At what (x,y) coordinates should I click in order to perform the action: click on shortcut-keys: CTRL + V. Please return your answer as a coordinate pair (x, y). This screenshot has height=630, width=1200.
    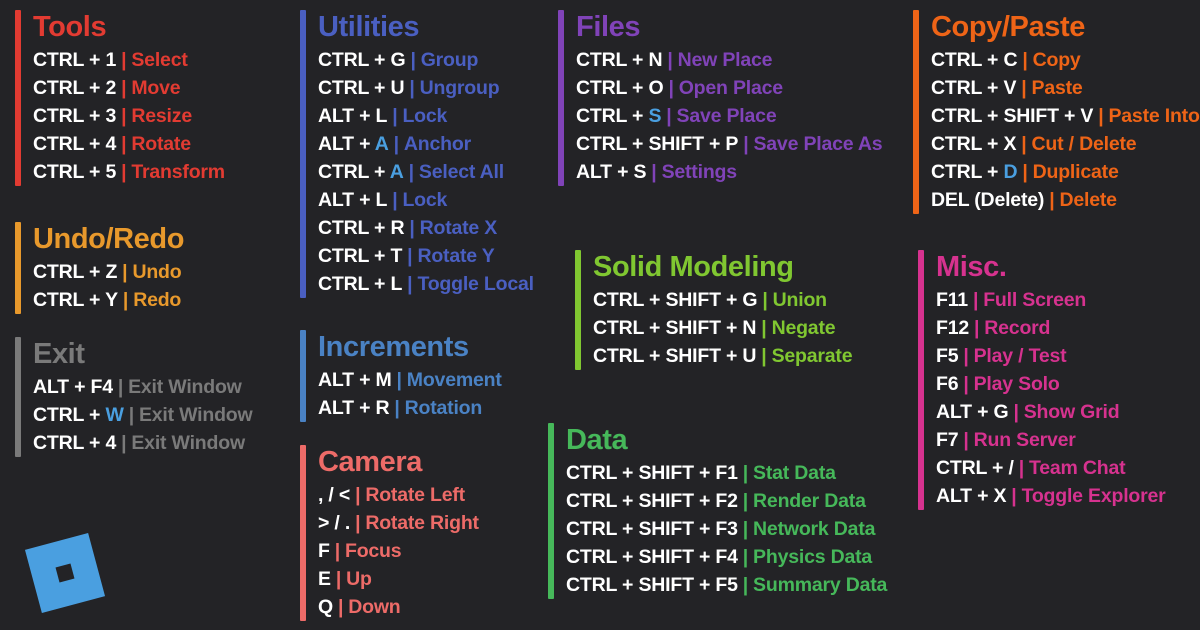
    Looking at the image, I should click on (974, 88).